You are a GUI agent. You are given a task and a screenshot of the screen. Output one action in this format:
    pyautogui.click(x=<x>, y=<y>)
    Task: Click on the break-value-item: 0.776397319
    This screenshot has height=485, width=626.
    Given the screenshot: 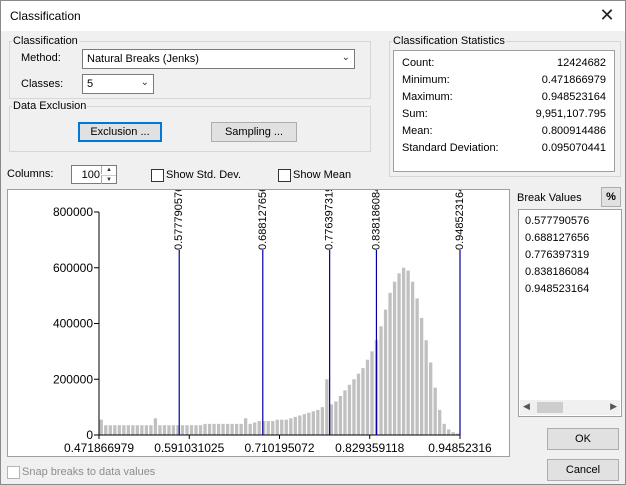 What is the action you would take?
    pyautogui.click(x=557, y=255)
    